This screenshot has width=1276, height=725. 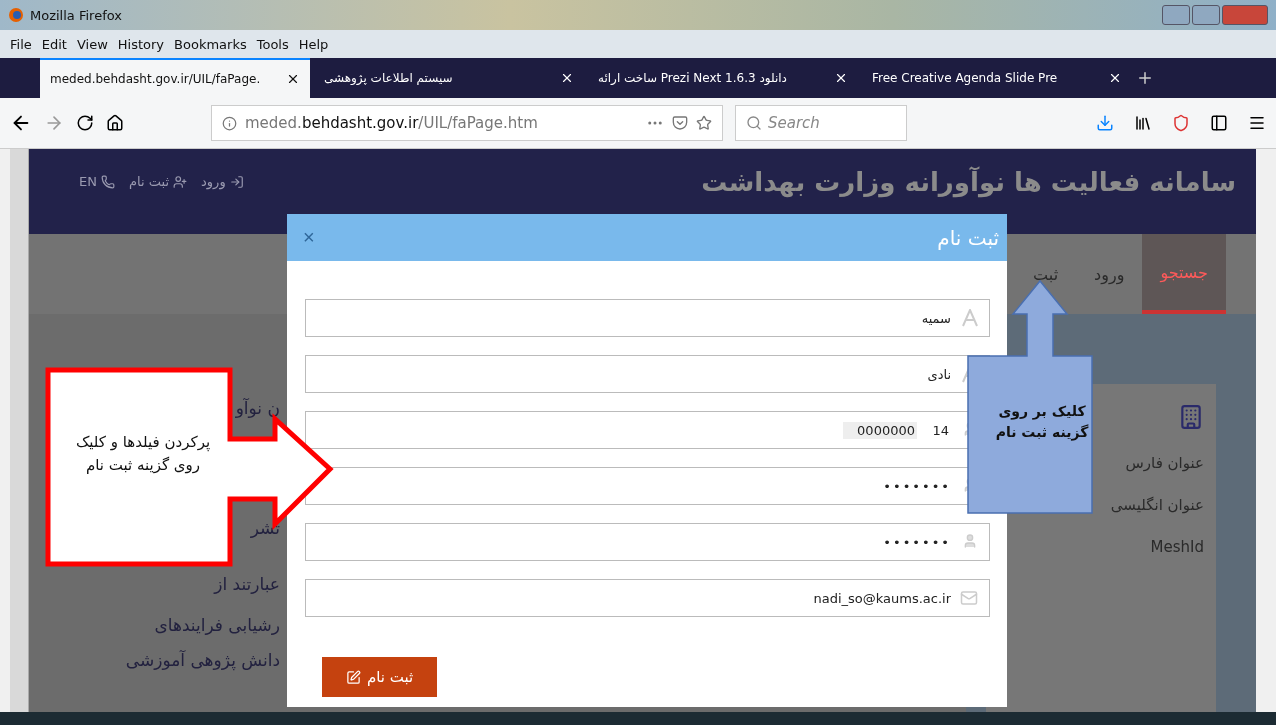 What do you see at coordinates (210, 44) in the screenshot?
I see `menu-item: Bookmarks` at bounding box center [210, 44].